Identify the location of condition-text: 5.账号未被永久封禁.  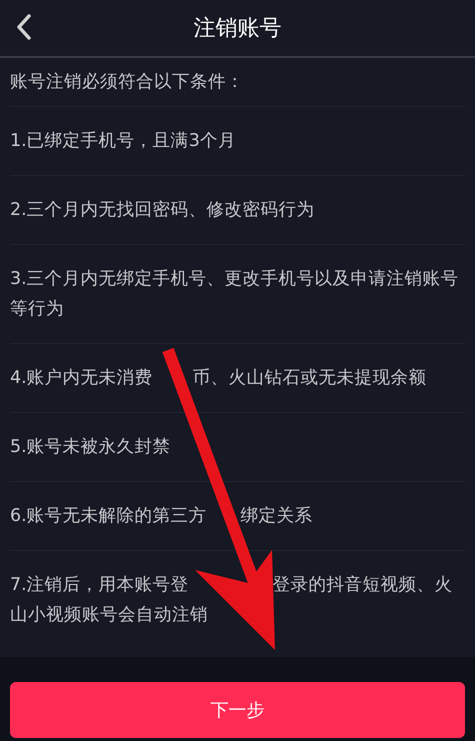
(237, 447).